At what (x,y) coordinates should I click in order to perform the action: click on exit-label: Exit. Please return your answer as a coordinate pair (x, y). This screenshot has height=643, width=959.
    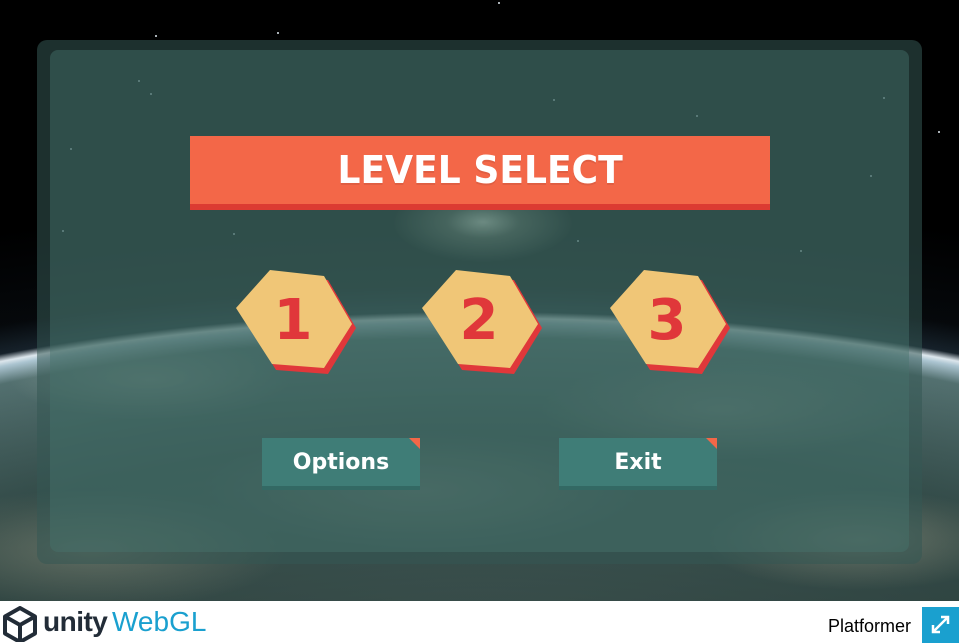
    Looking at the image, I should click on (638, 462).